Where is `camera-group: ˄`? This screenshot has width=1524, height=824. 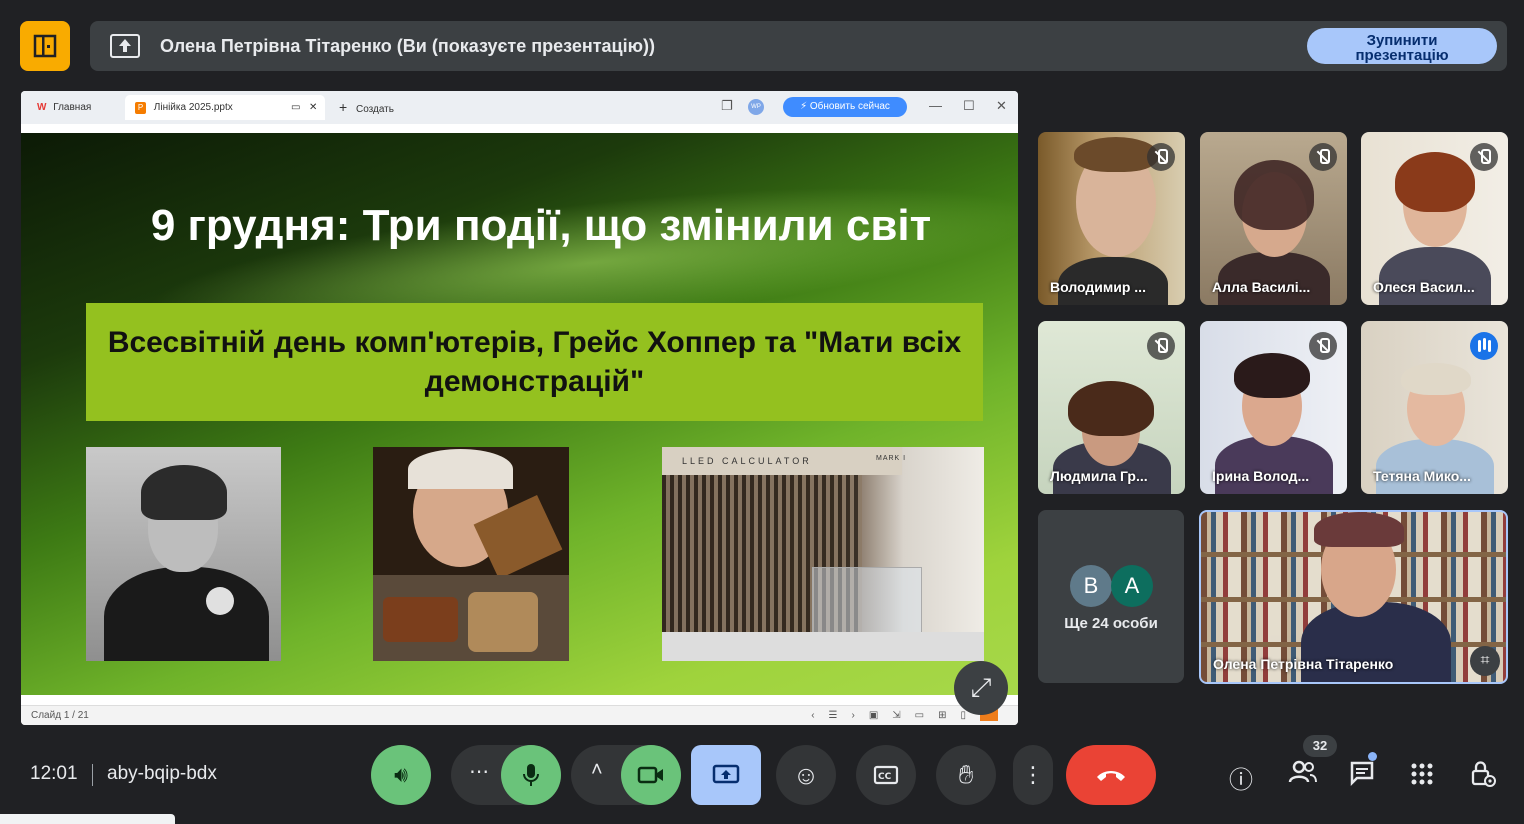 camera-group: ˄ is located at coordinates (626, 775).